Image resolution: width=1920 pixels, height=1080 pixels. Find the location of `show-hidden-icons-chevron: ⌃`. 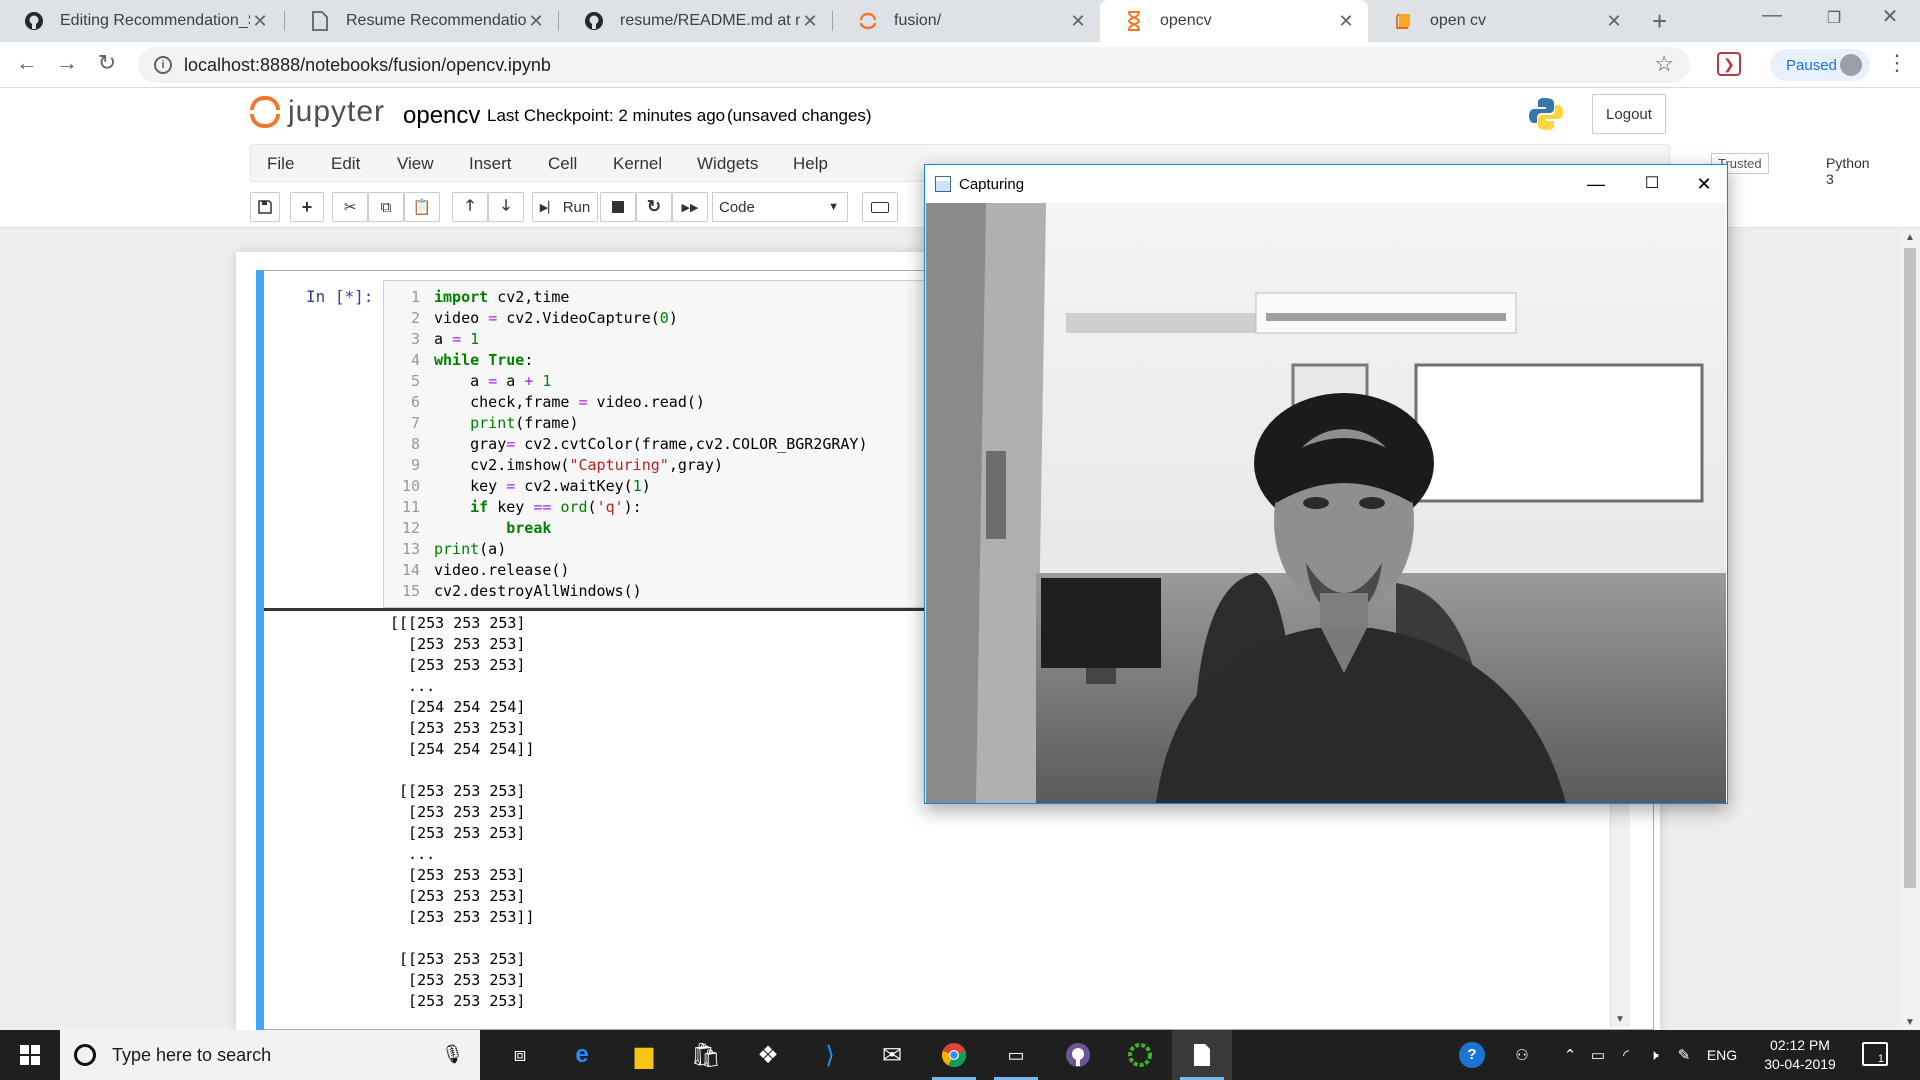

show-hidden-icons-chevron: ⌃ is located at coordinates (1570, 1055).